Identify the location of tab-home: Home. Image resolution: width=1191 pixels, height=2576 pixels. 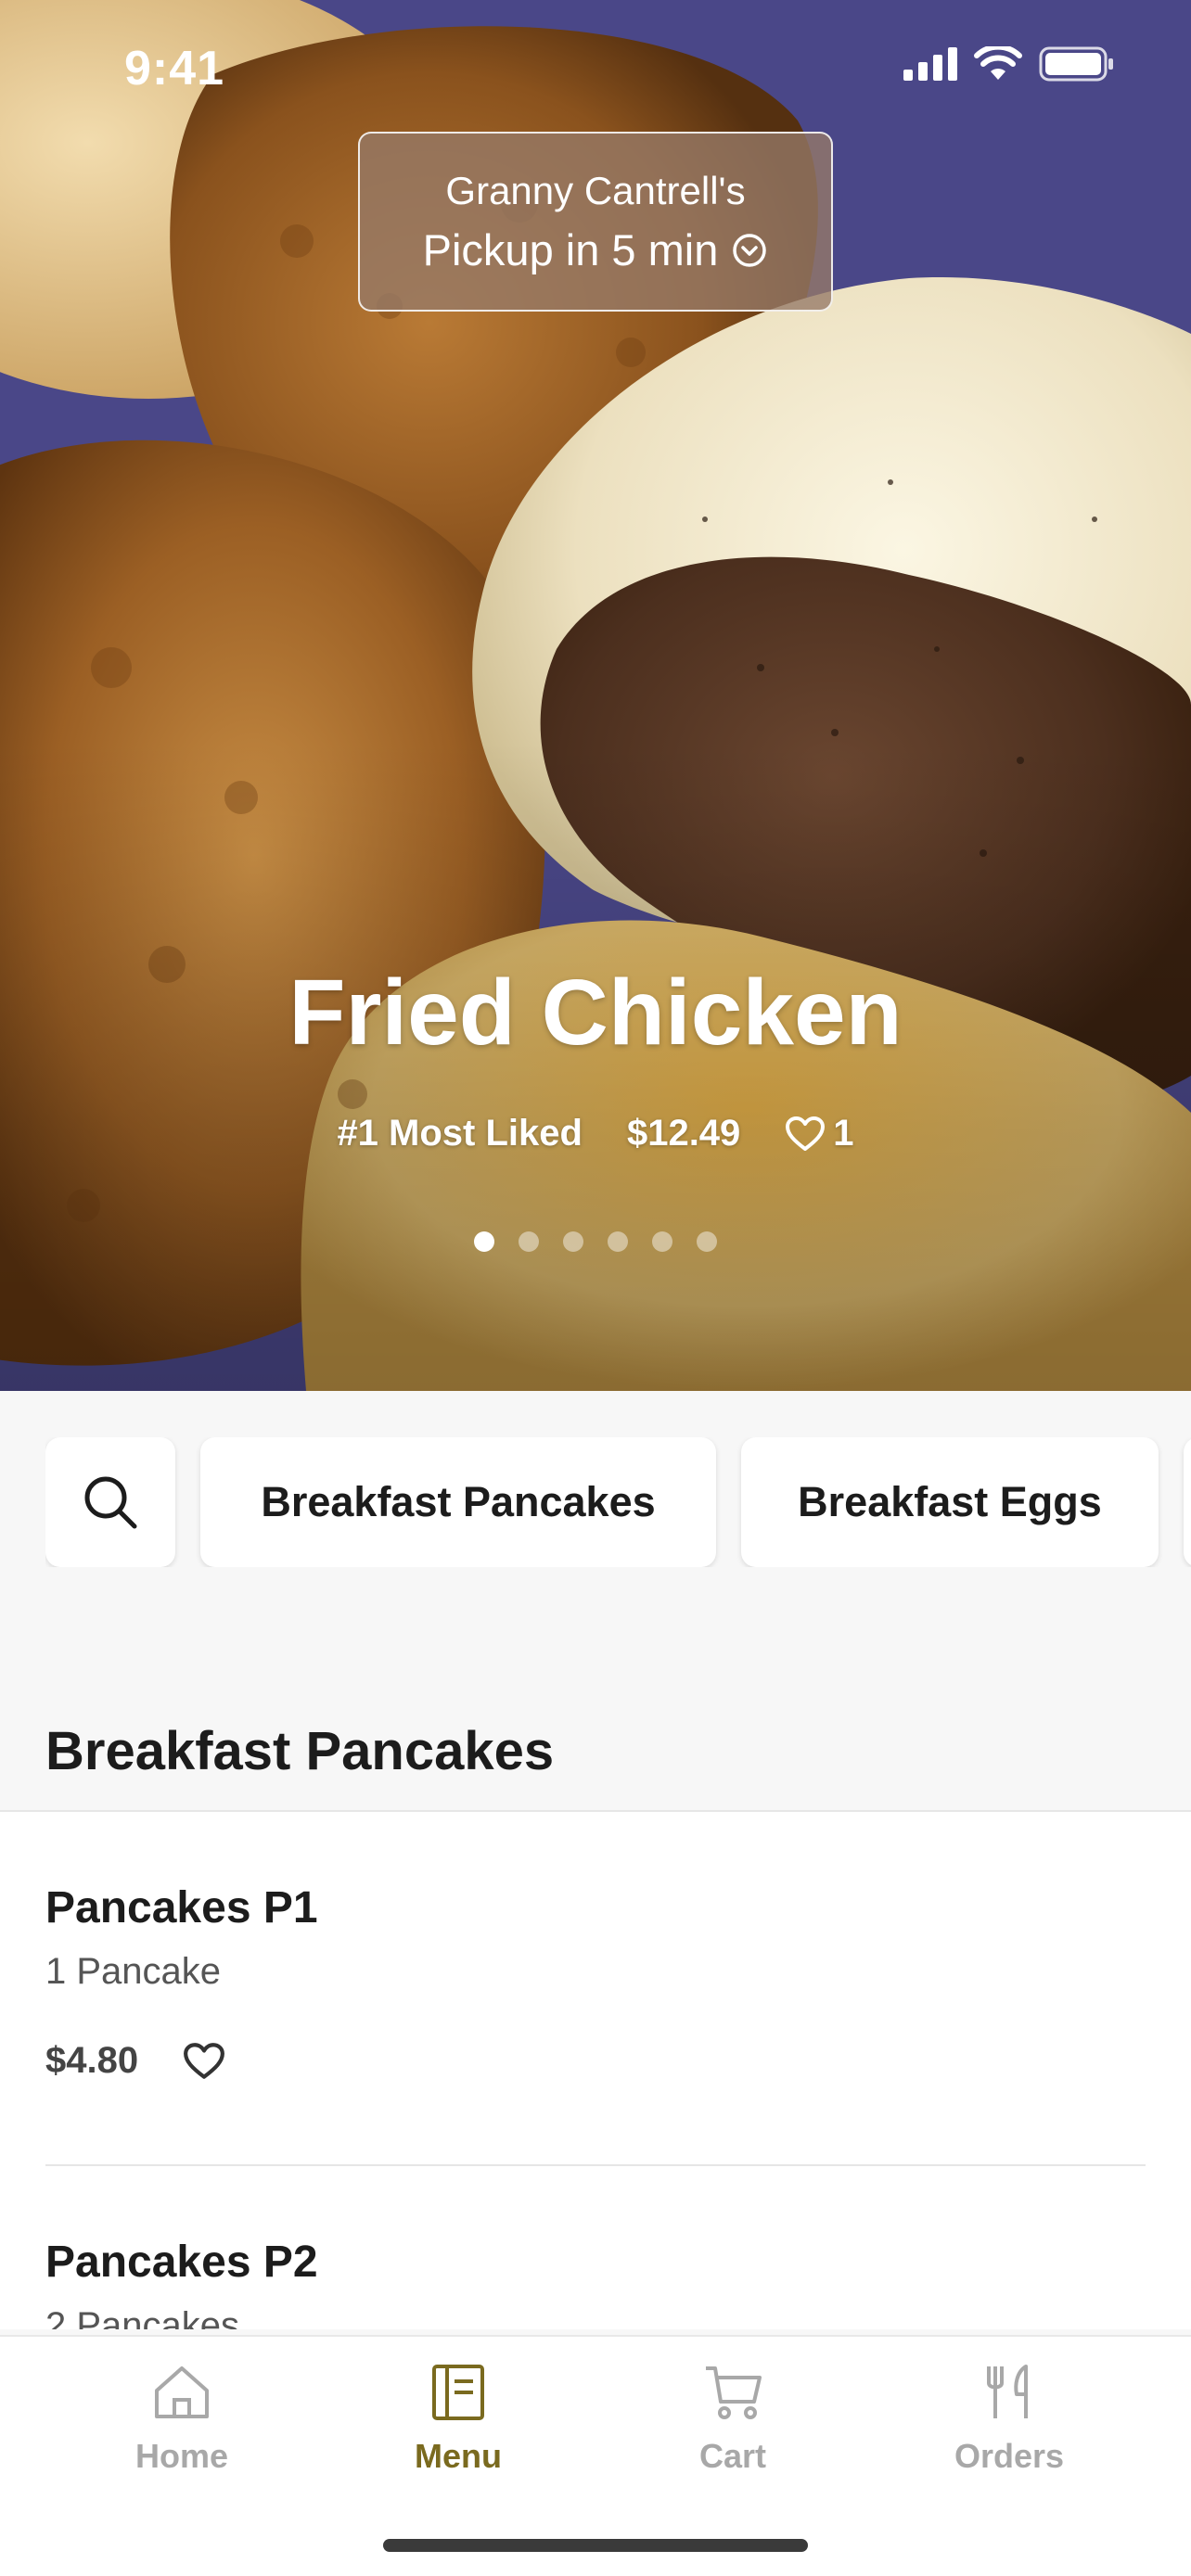
(182, 2419).